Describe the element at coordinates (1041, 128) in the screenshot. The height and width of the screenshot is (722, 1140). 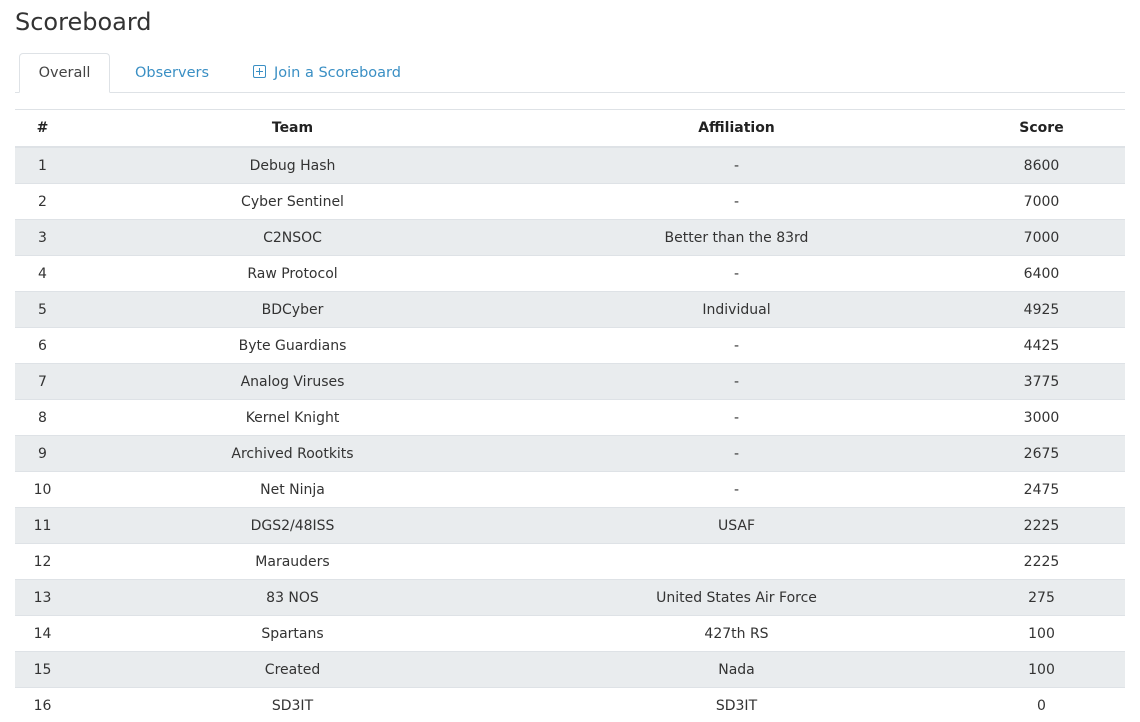
I see `header-score: Score` at that location.